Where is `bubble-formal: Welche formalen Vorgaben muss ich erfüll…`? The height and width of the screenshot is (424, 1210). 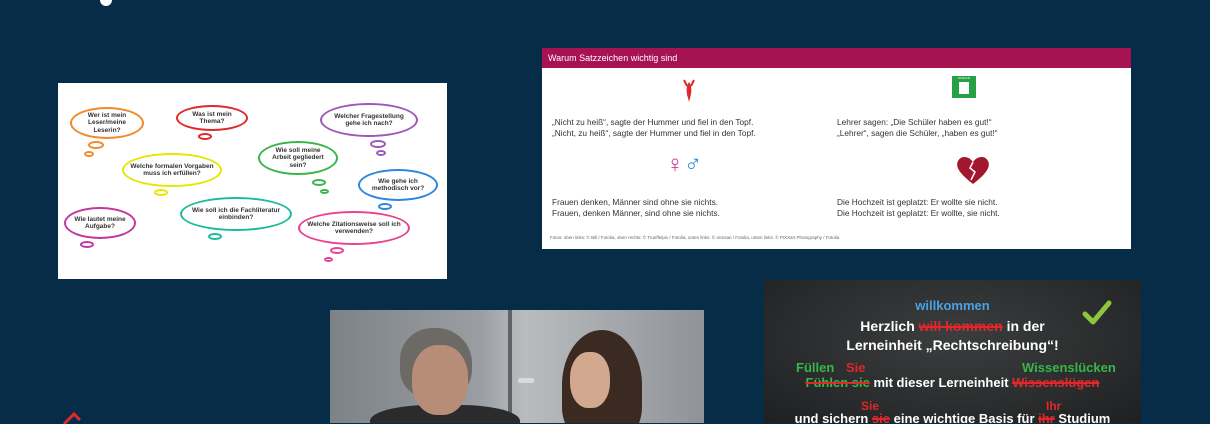 bubble-formal: Welche formalen Vorgaben muss ich erfüll… is located at coordinates (172, 170).